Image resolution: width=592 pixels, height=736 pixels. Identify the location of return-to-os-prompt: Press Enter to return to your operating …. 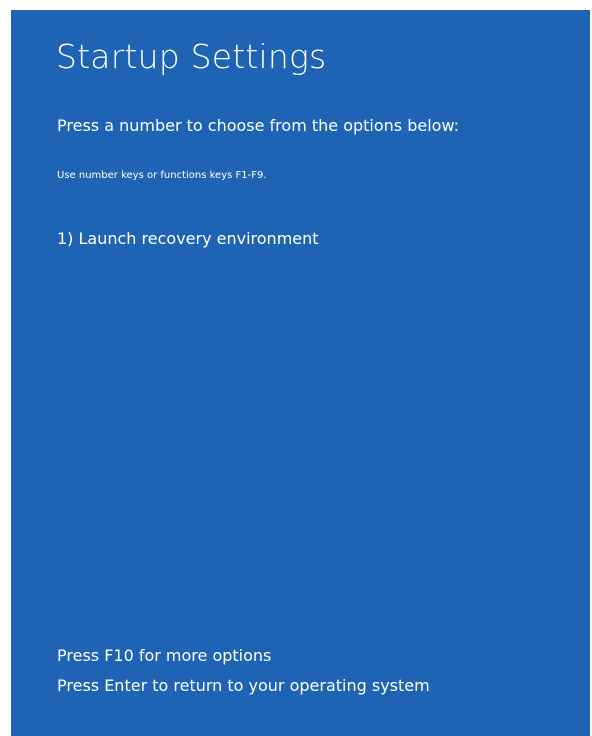
(243, 685).